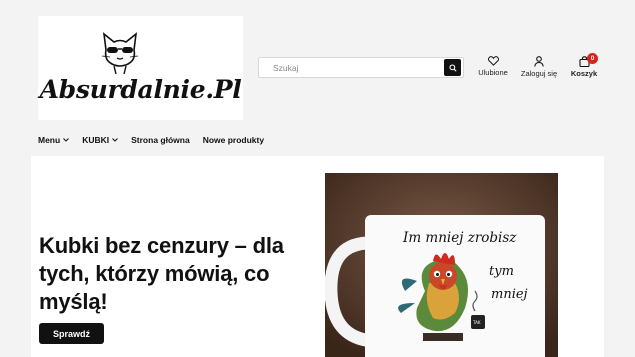 The width and height of the screenshot is (635, 357). I want to click on nav-item-label: Strona główna, so click(160, 140).